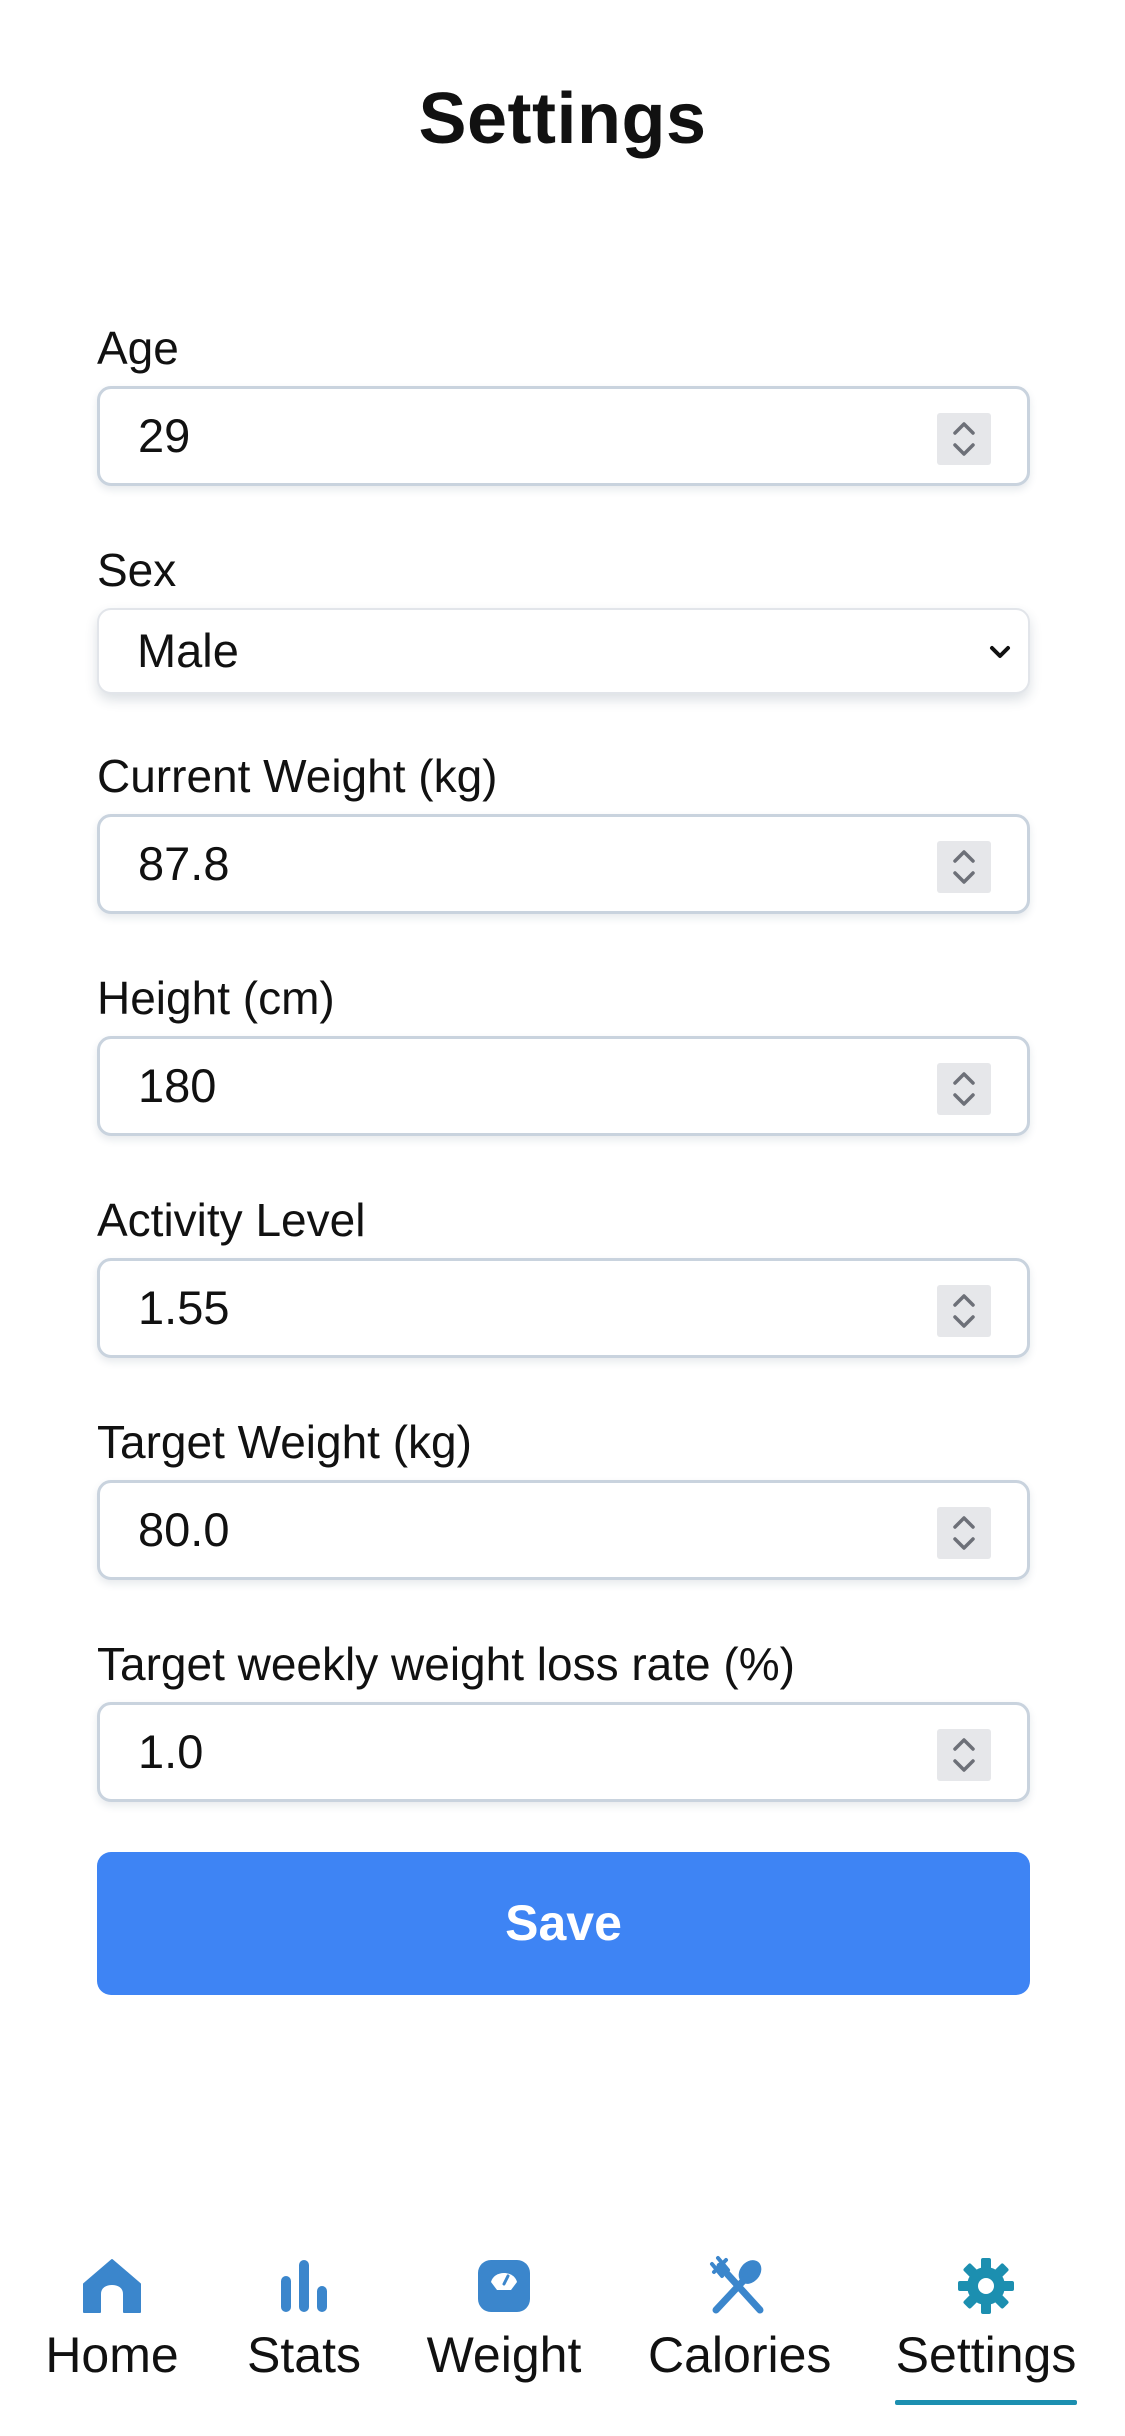 The height and width of the screenshot is (2436, 1125). I want to click on age-input: 29, so click(563, 436).